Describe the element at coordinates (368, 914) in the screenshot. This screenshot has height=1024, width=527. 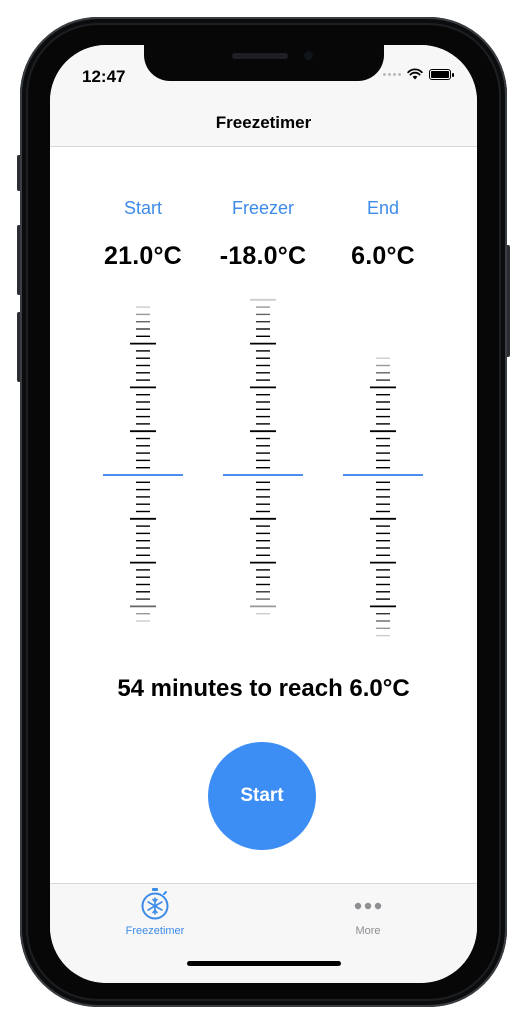
I see `tab-more: More` at that location.